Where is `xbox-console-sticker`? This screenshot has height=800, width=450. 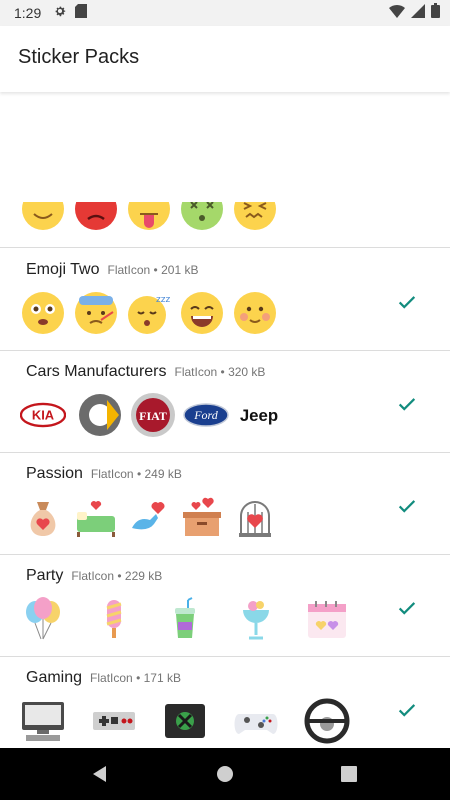
xbox-console-sticker is located at coordinates (185, 721).